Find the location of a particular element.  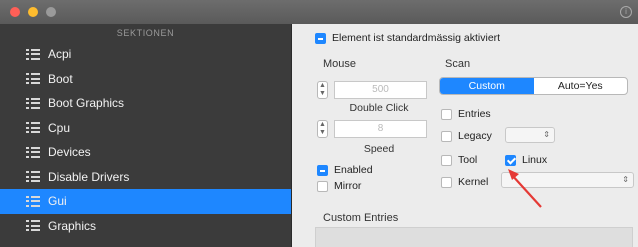

sidebar-item-acpi: Acpi is located at coordinates (145, 54).